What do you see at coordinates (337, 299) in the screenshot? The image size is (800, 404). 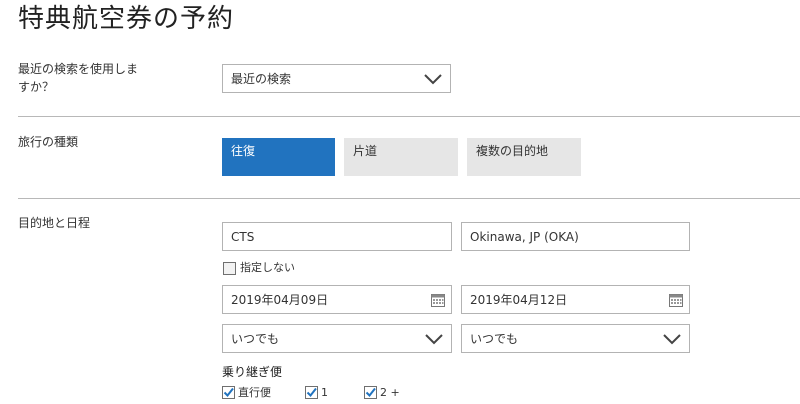 I see `depart-date-input: 2019年04月09日` at bounding box center [337, 299].